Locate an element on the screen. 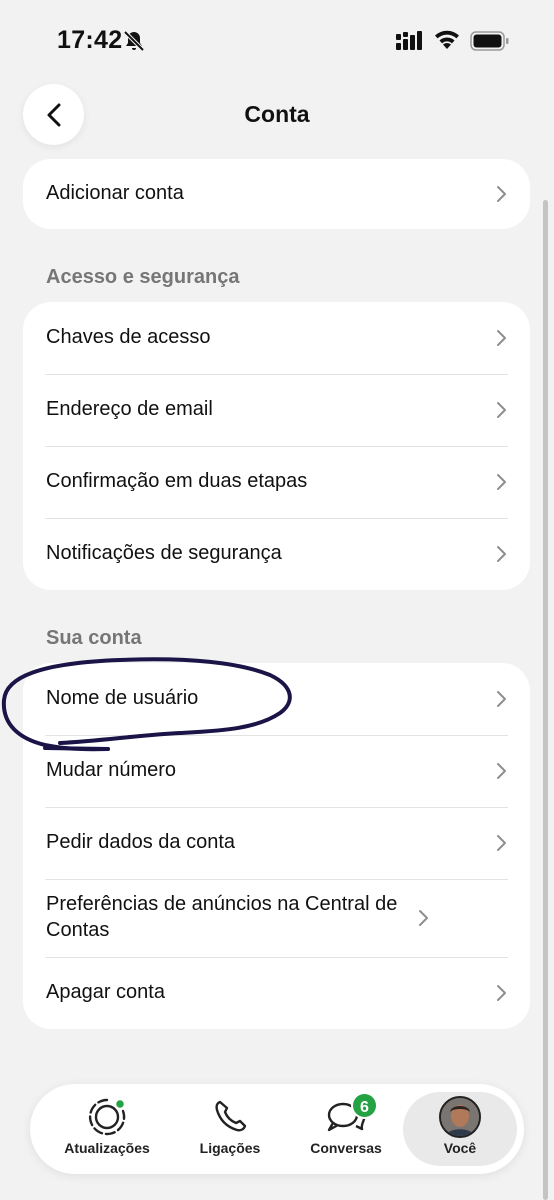  row-label: Chaves de acesso is located at coordinates (128, 337).